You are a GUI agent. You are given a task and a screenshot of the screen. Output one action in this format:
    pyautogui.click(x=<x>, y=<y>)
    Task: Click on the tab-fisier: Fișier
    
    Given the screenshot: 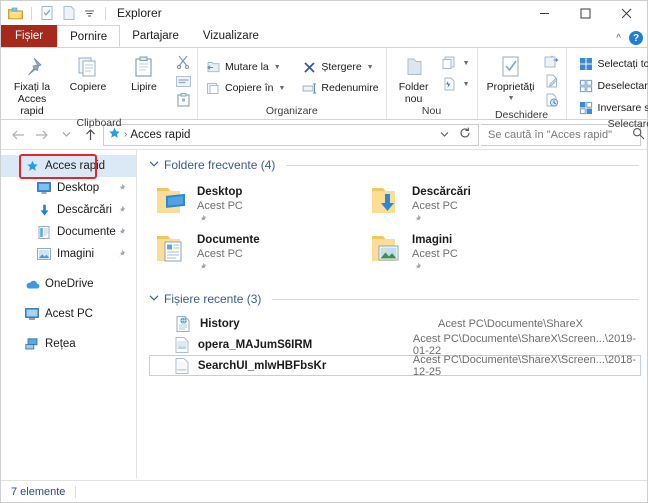 What is the action you would take?
    pyautogui.click(x=29, y=36)
    